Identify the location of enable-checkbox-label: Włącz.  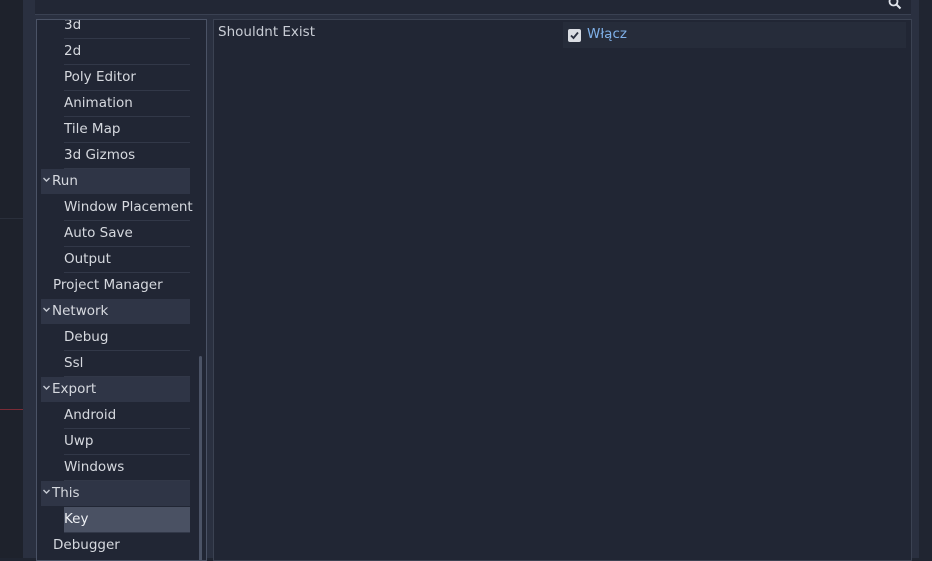
(607, 34).